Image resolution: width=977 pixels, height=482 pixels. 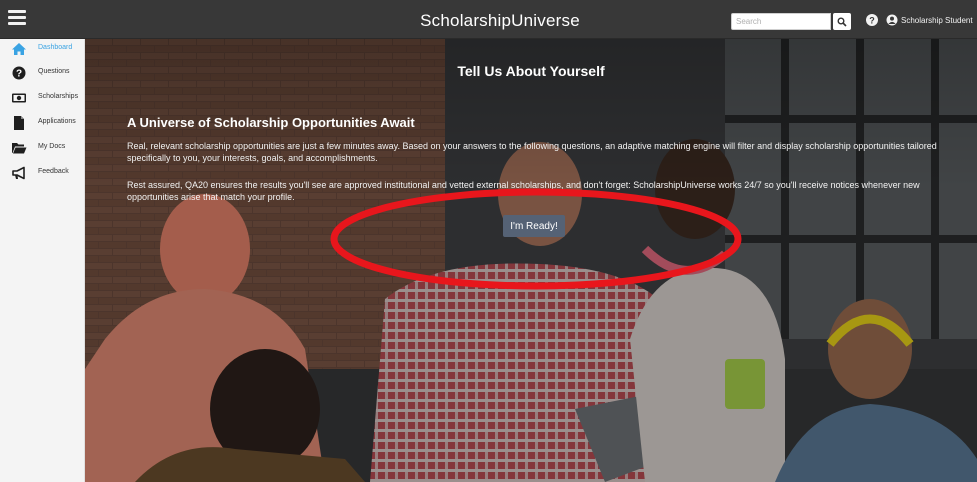 I want to click on sidebar-item-label: My Docs, so click(x=52, y=146).